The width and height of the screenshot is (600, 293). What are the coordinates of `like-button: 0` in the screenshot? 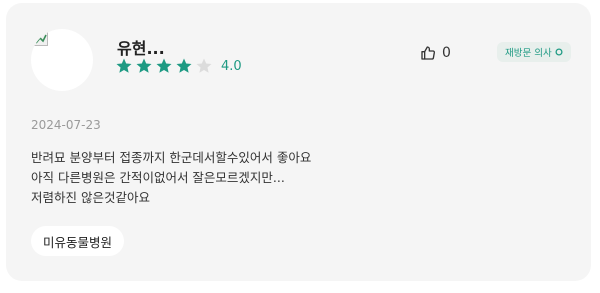 It's located at (435, 53).